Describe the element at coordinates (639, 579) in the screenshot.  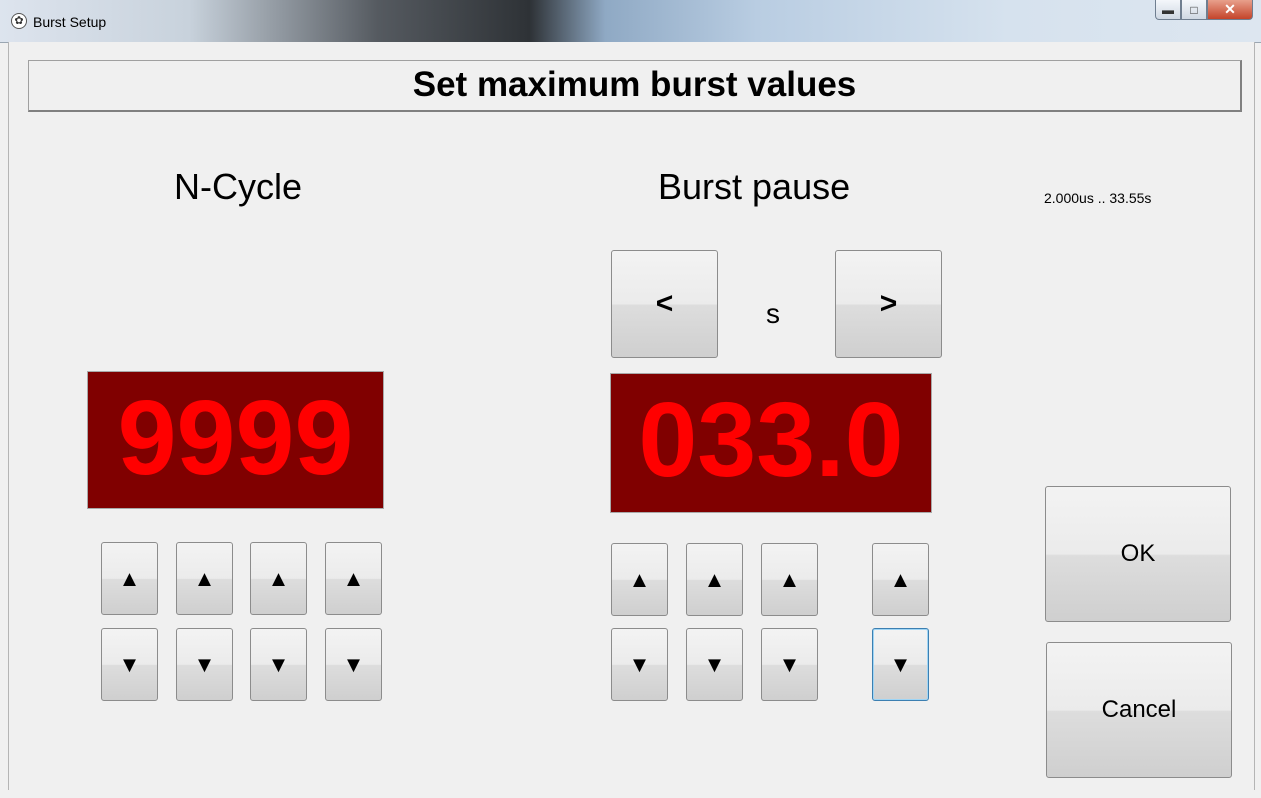
I see `burst-digit1-up-button: ▲` at that location.